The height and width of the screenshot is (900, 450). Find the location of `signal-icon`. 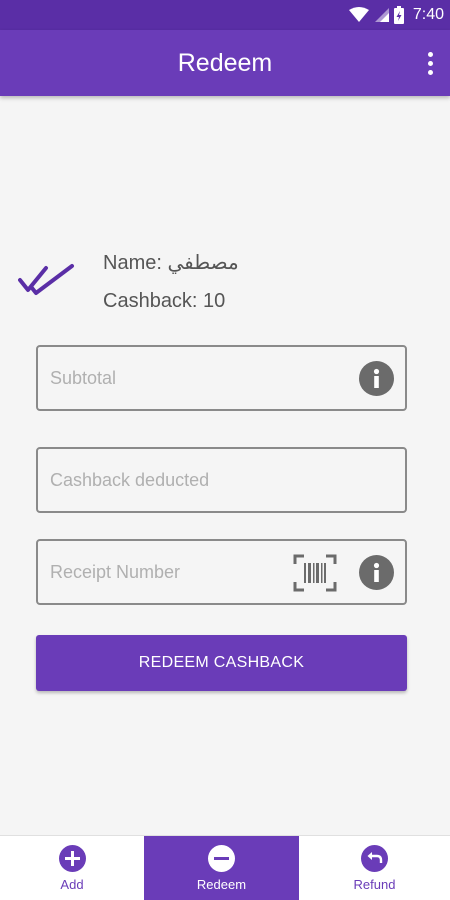

signal-icon is located at coordinates (381, 15).